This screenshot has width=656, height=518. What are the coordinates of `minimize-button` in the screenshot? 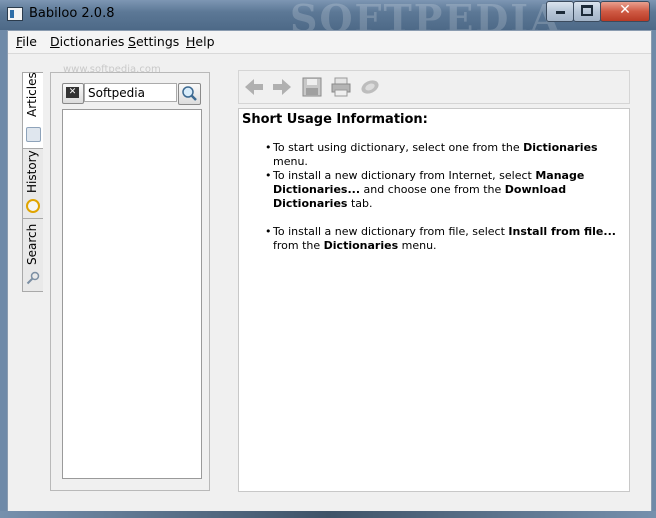 It's located at (560, 11).